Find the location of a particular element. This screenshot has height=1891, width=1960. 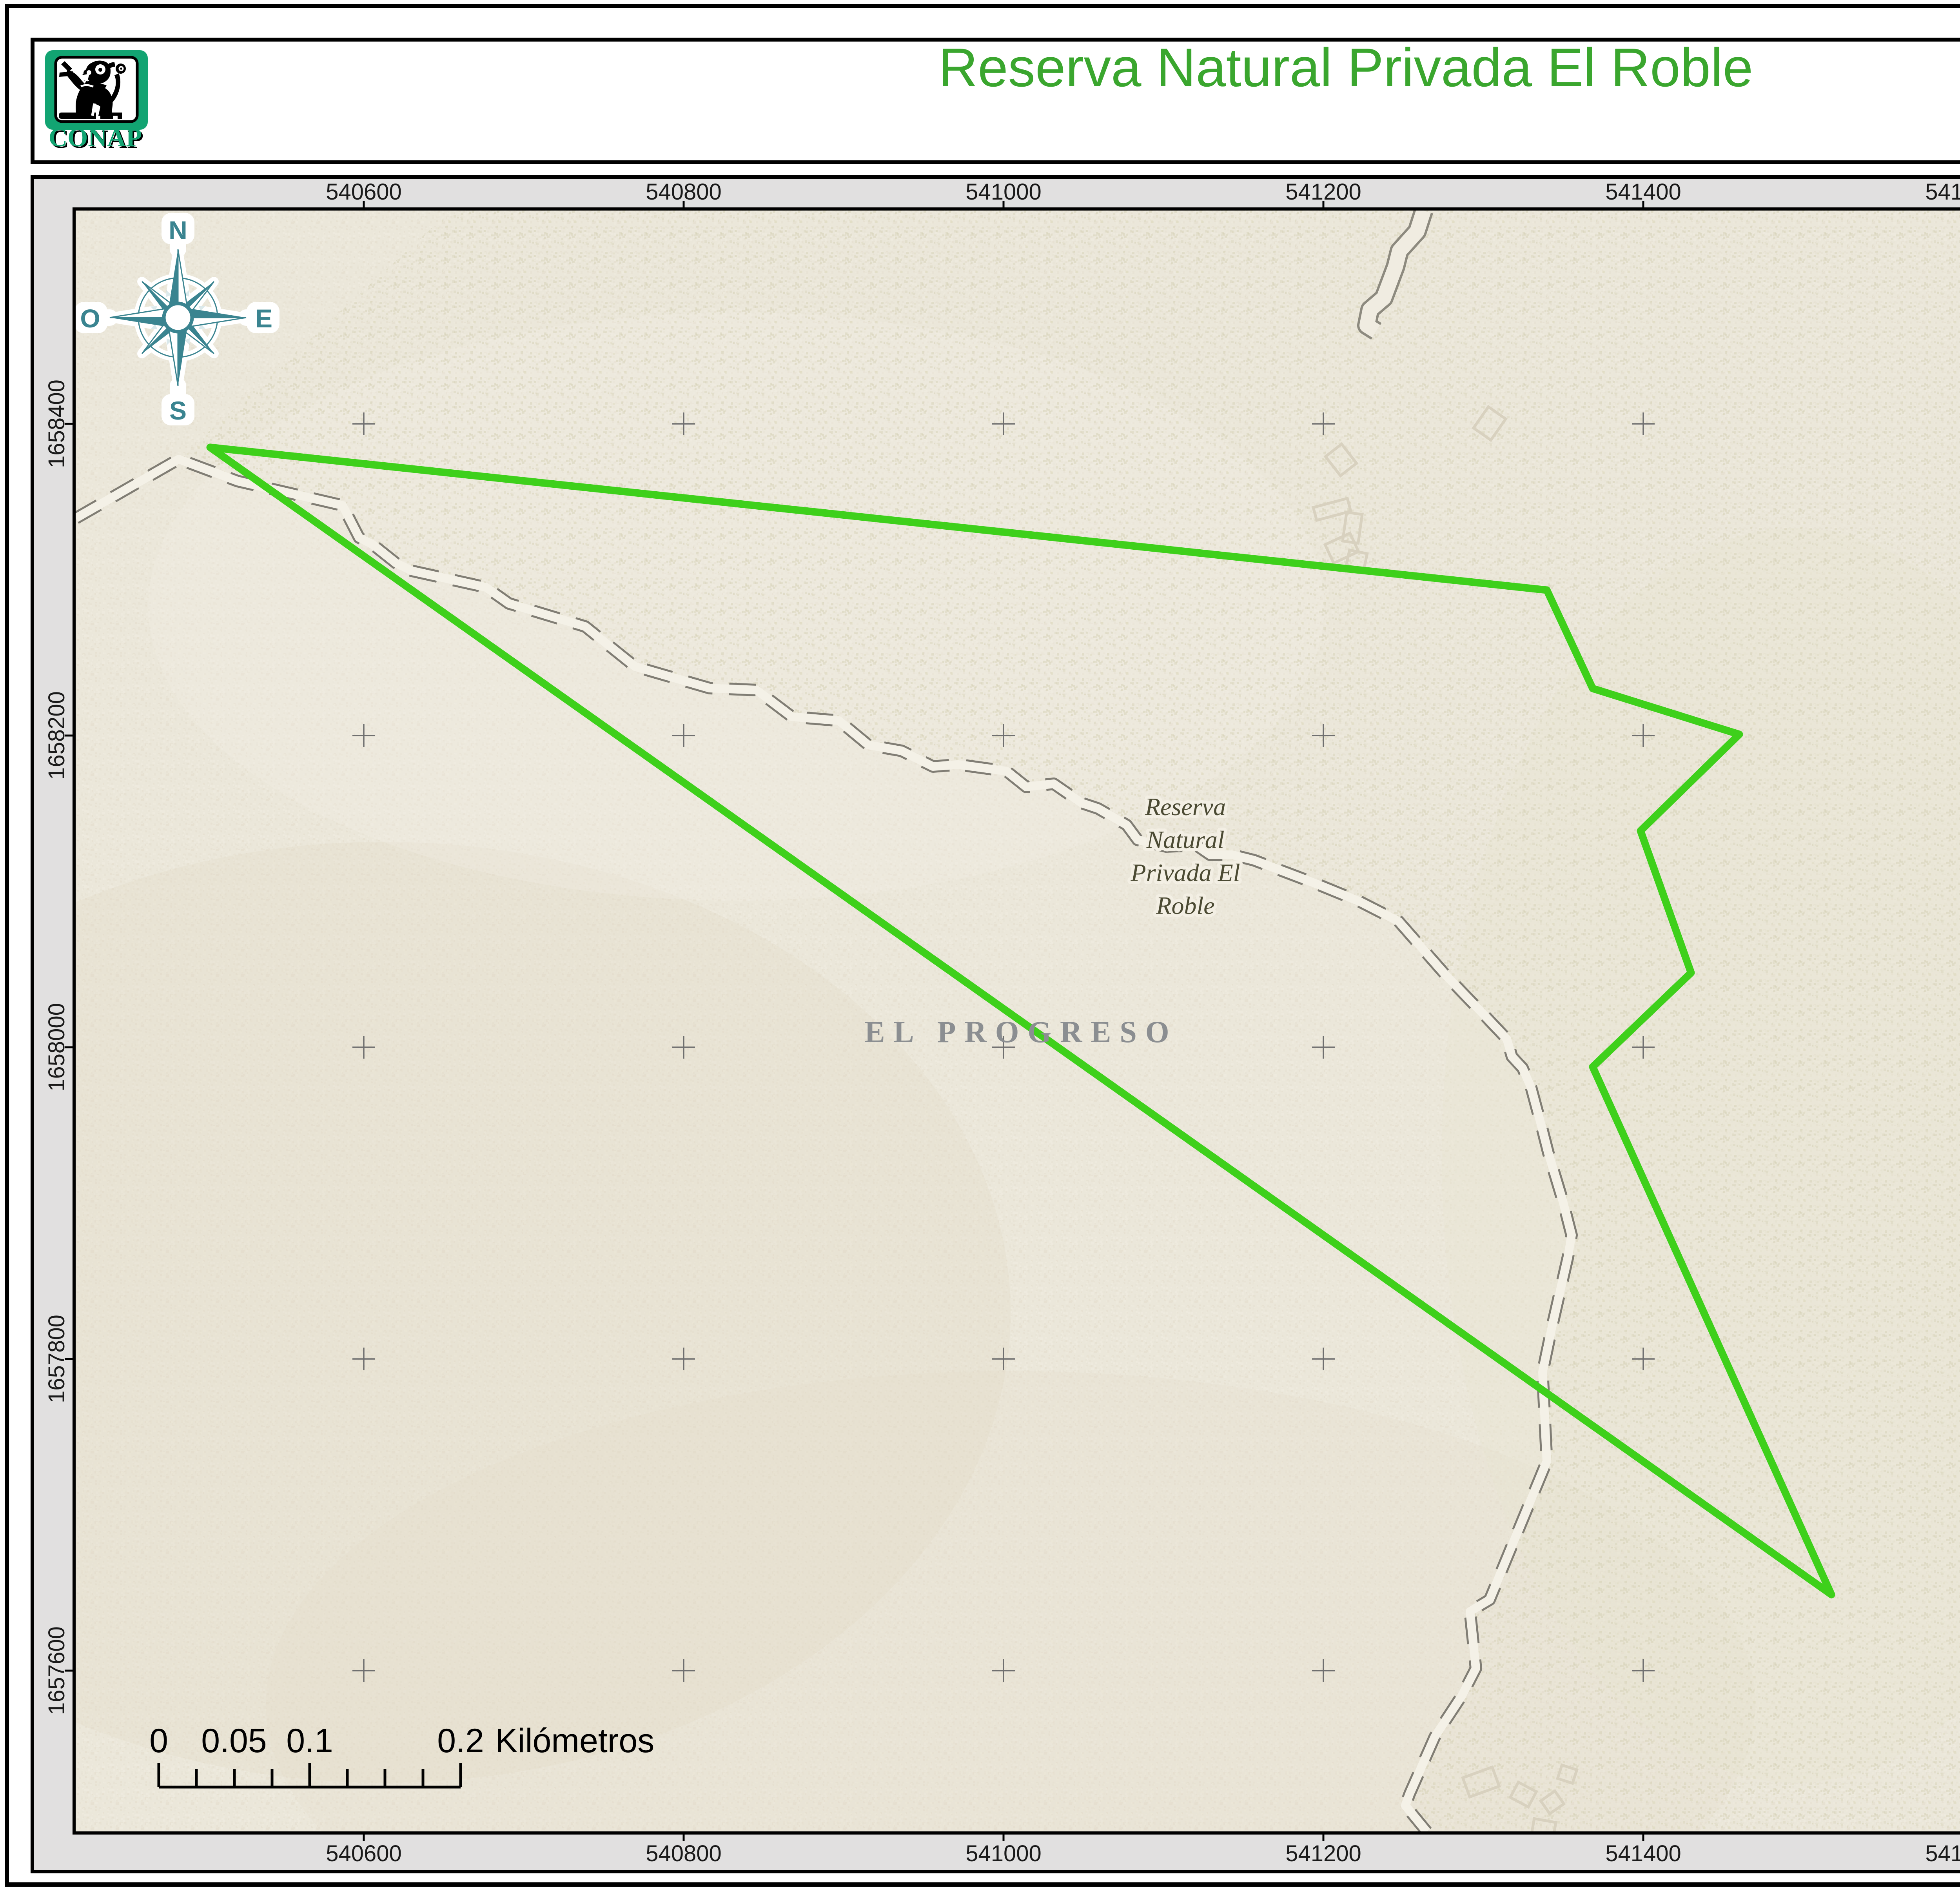

svg-text: Privada El is located at coordinates (1185, 872).